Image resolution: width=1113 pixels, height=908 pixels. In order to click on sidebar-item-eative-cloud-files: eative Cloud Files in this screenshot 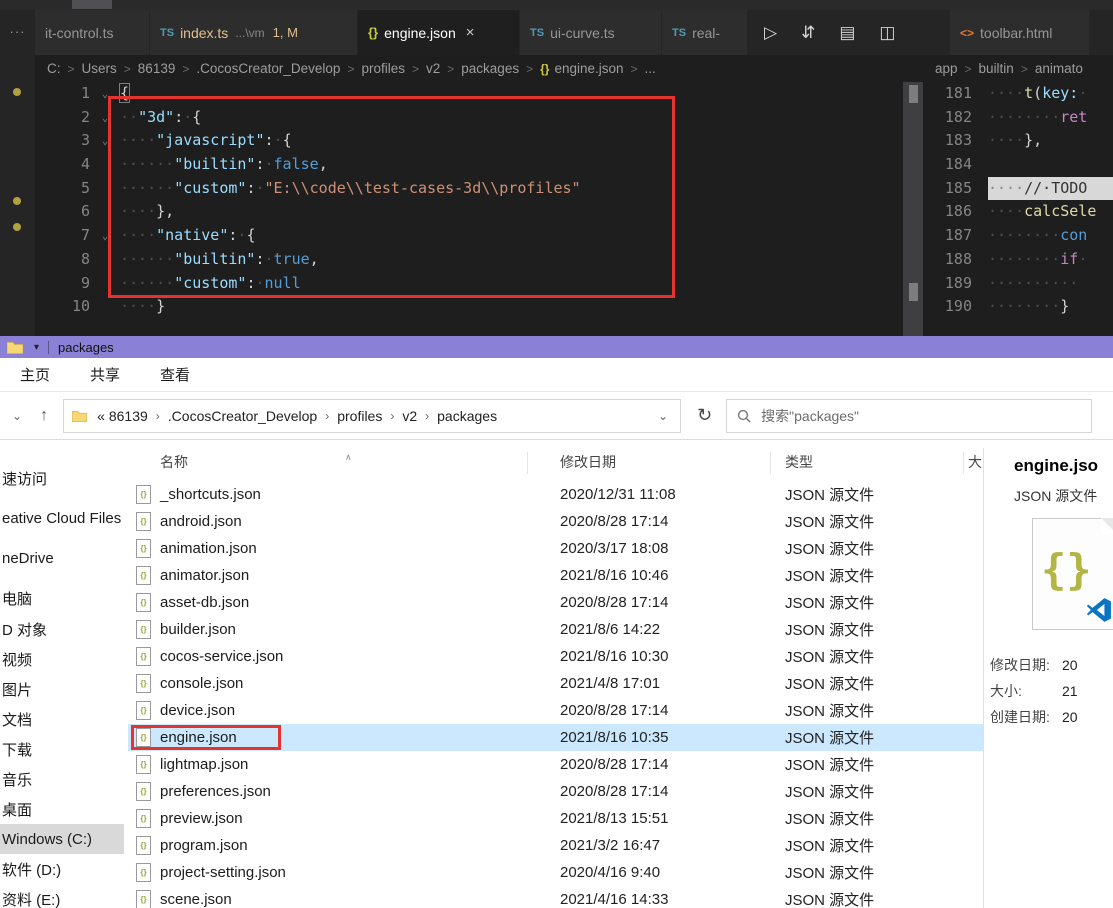, I will do `click(62, 518)`.